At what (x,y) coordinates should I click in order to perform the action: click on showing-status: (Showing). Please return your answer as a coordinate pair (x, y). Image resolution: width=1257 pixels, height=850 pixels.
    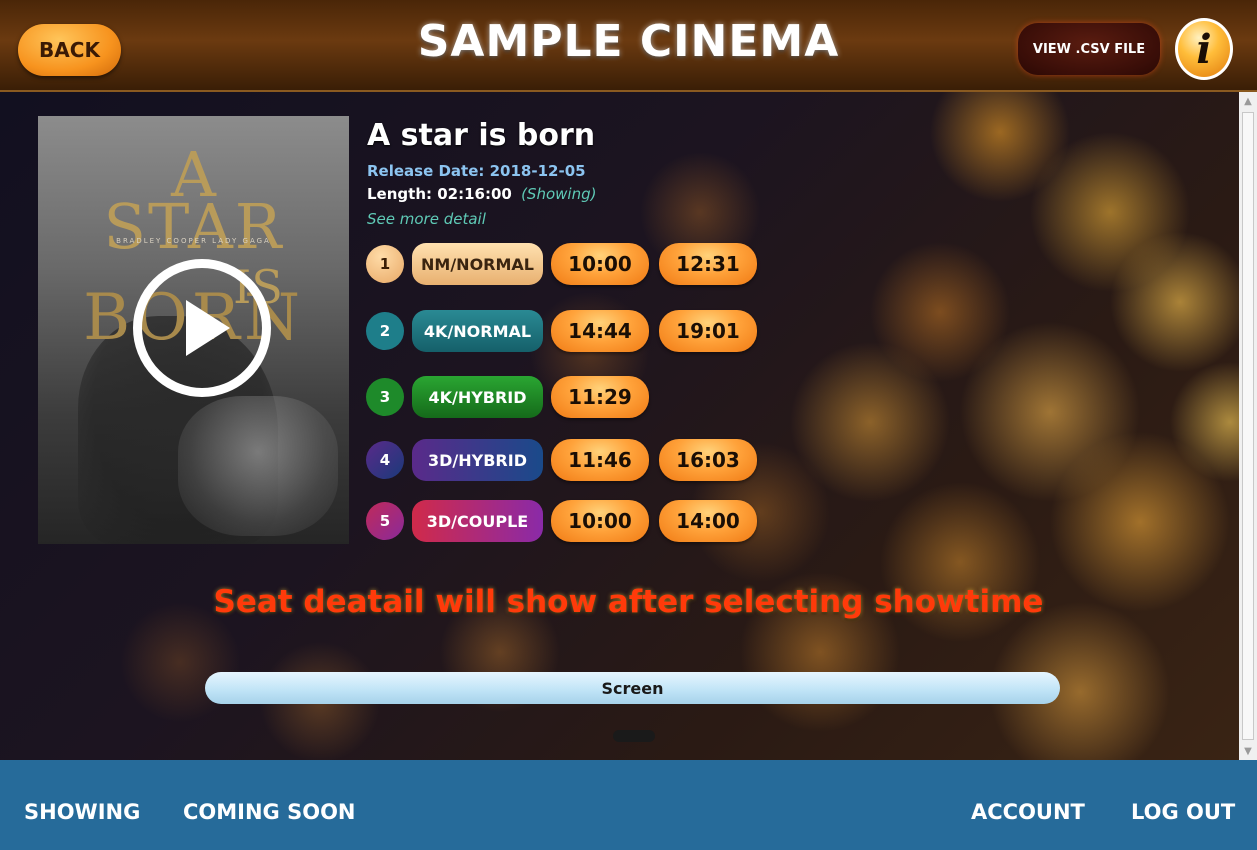
    Looking at the image, I should click on (559, 194).